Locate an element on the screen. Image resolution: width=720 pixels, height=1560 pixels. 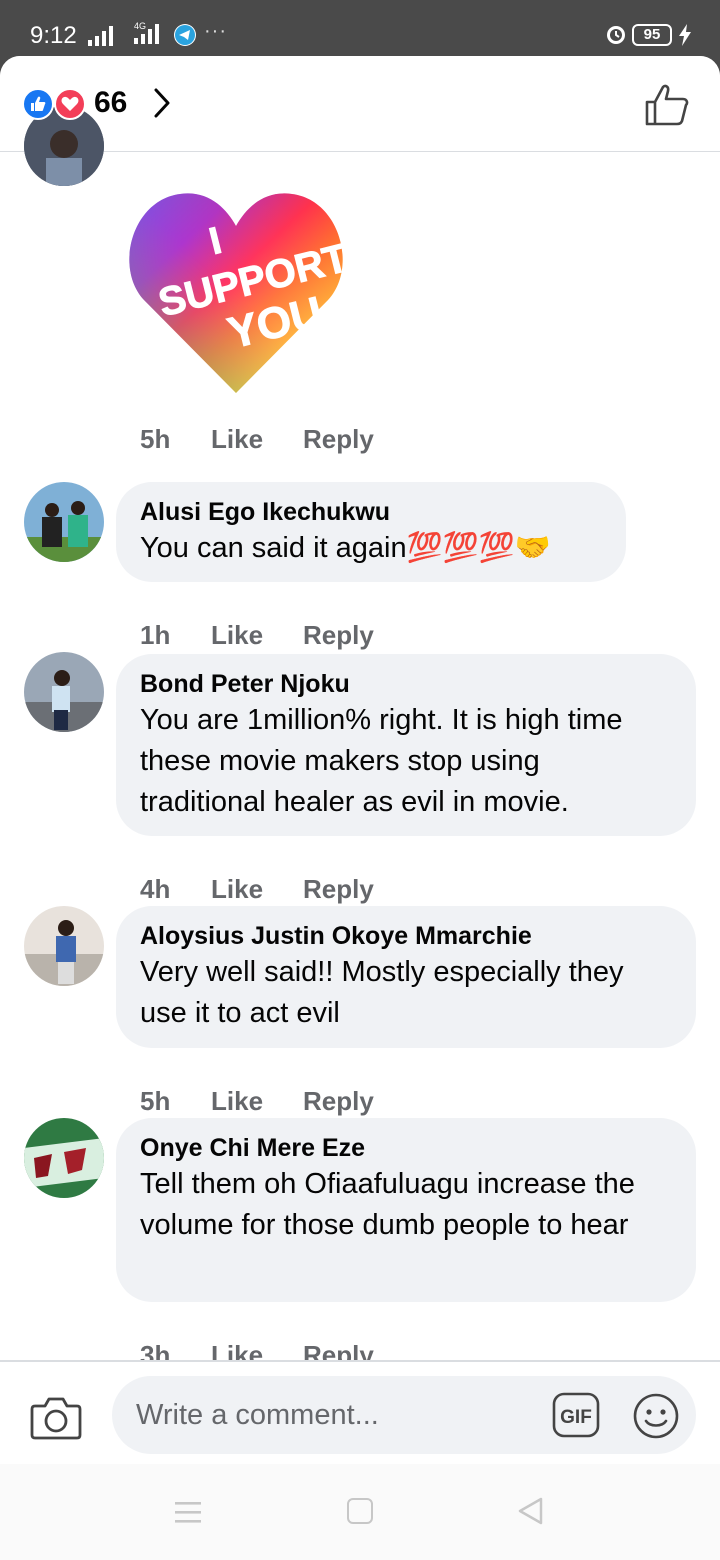
comment-composer: GIF is located at coordinates (360, 1412).